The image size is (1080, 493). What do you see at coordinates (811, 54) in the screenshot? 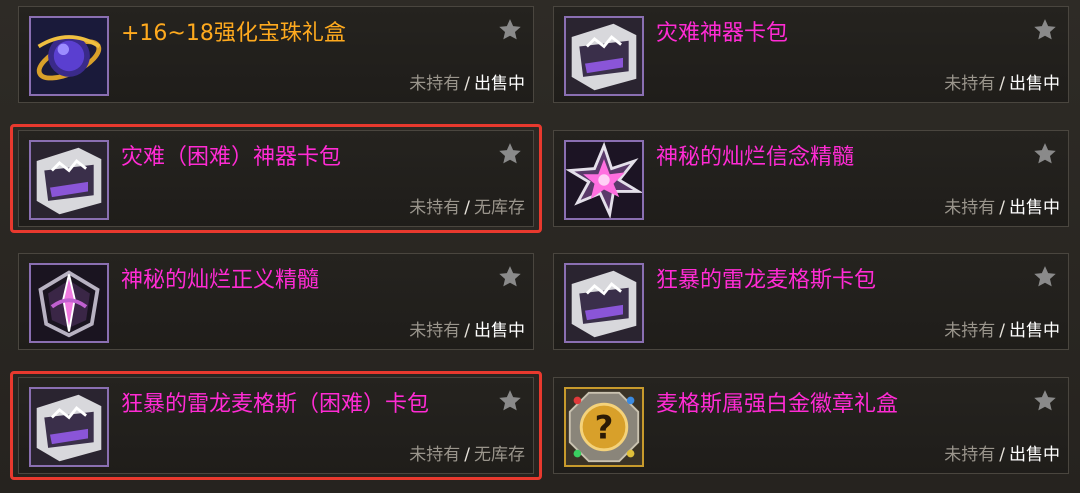
I see `shop-item-card: 灾难神器卡包 未持有 / 出售中` at bounding box center [811, 54].